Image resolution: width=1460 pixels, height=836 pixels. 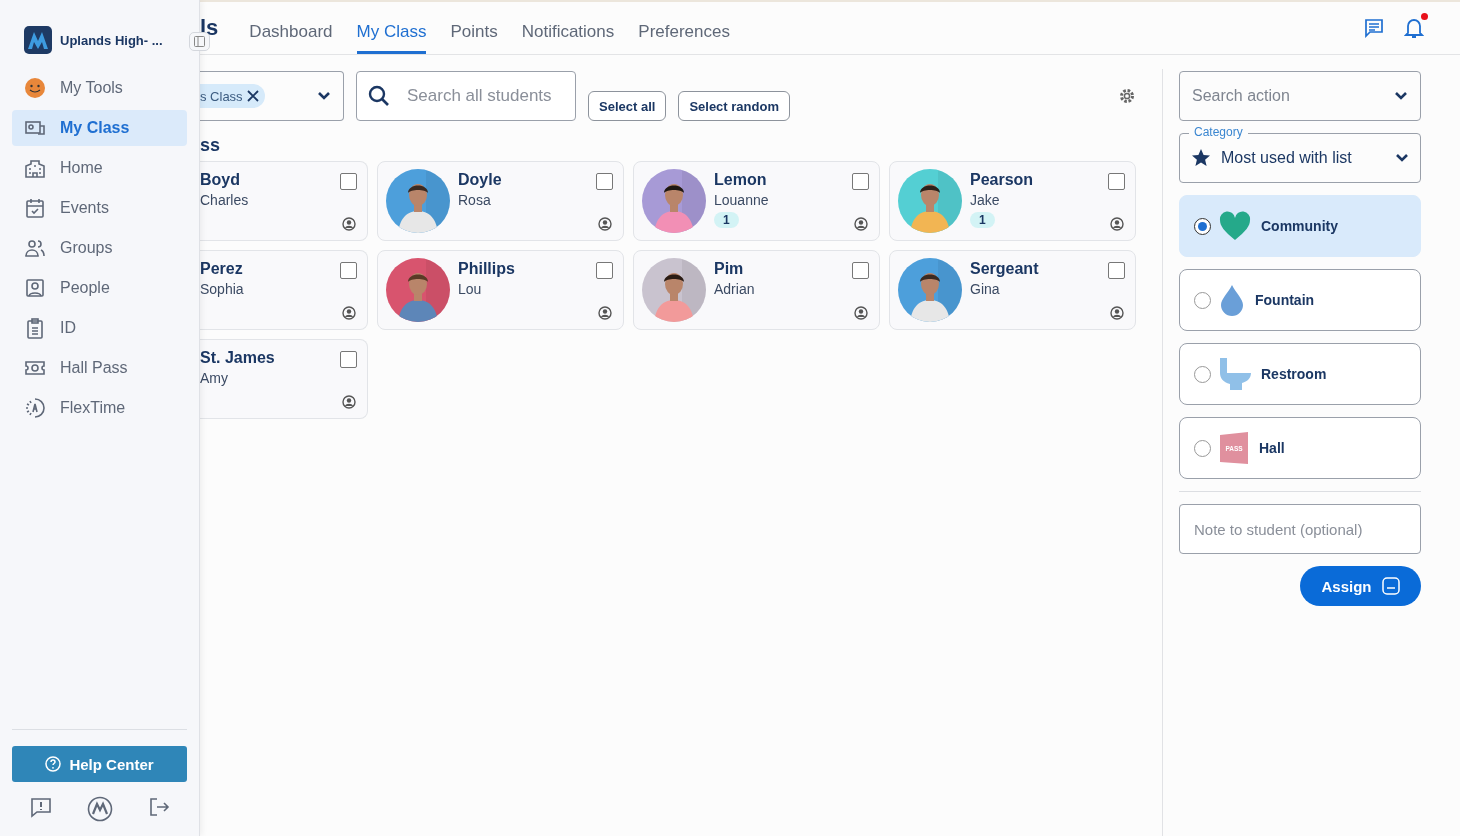 I want to click on first-name: Sophia, so click(x=222, y=289).